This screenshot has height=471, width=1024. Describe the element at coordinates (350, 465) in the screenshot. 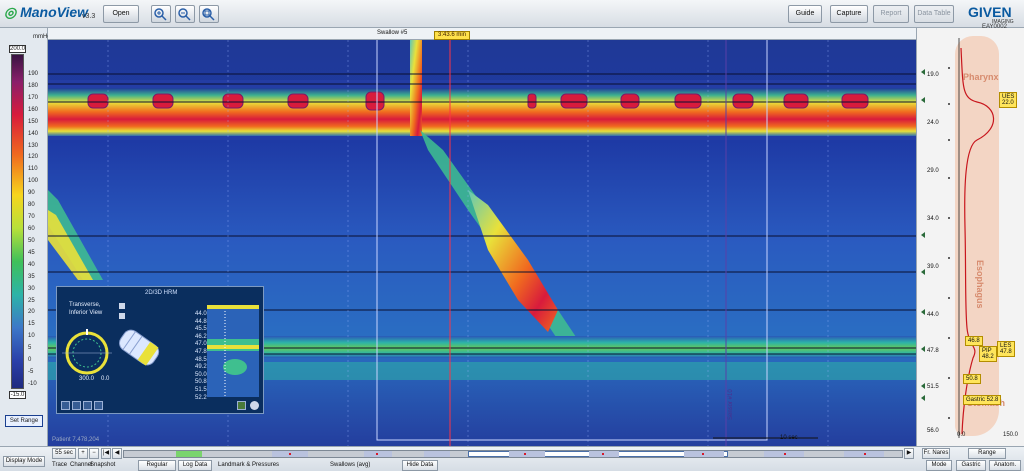

I see `swallows-avg-tab: Swallows (avg)` at that location.